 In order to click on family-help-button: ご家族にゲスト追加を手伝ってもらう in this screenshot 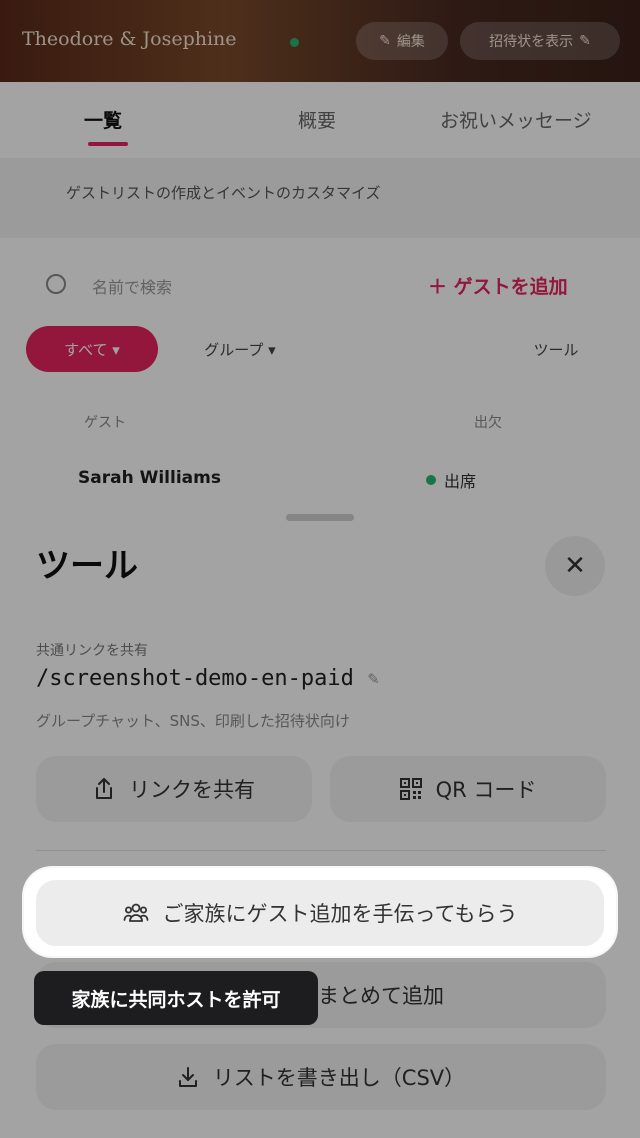, I will do `click(320, 913)`.